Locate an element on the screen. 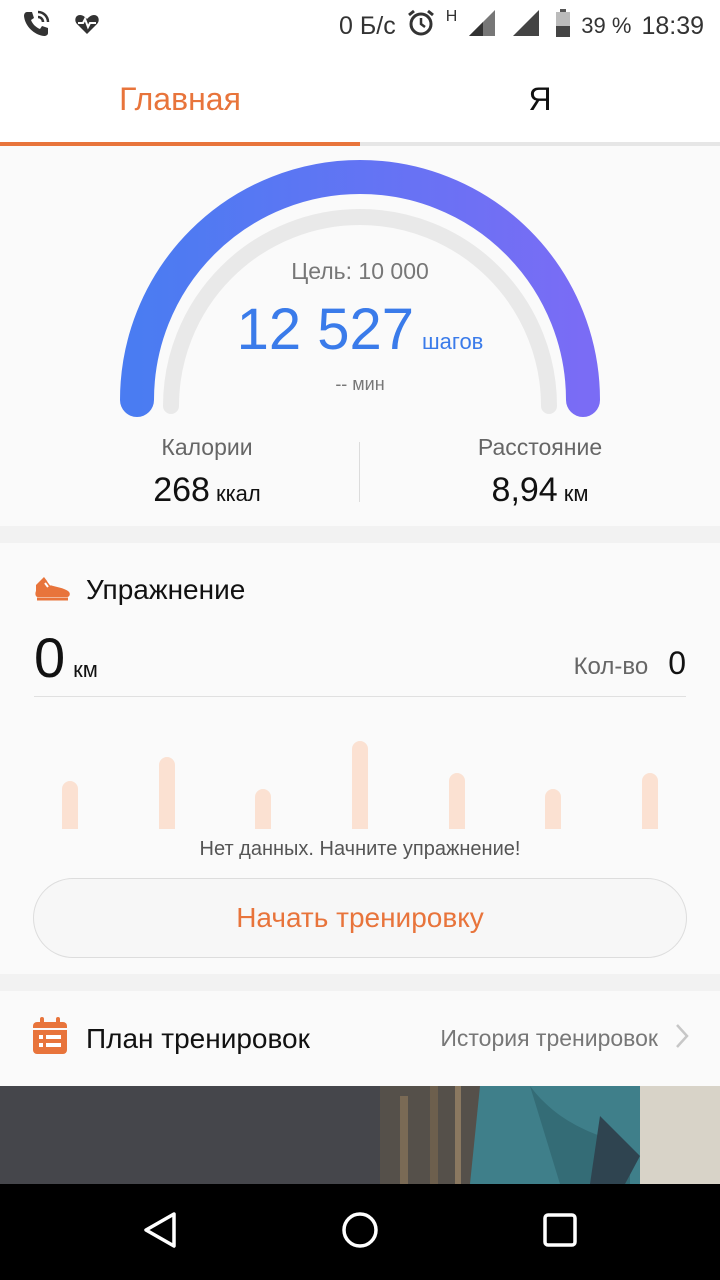 This screenshot has height=1280, width=720. steps-unit: шагов is located at coordinates (453, 341).